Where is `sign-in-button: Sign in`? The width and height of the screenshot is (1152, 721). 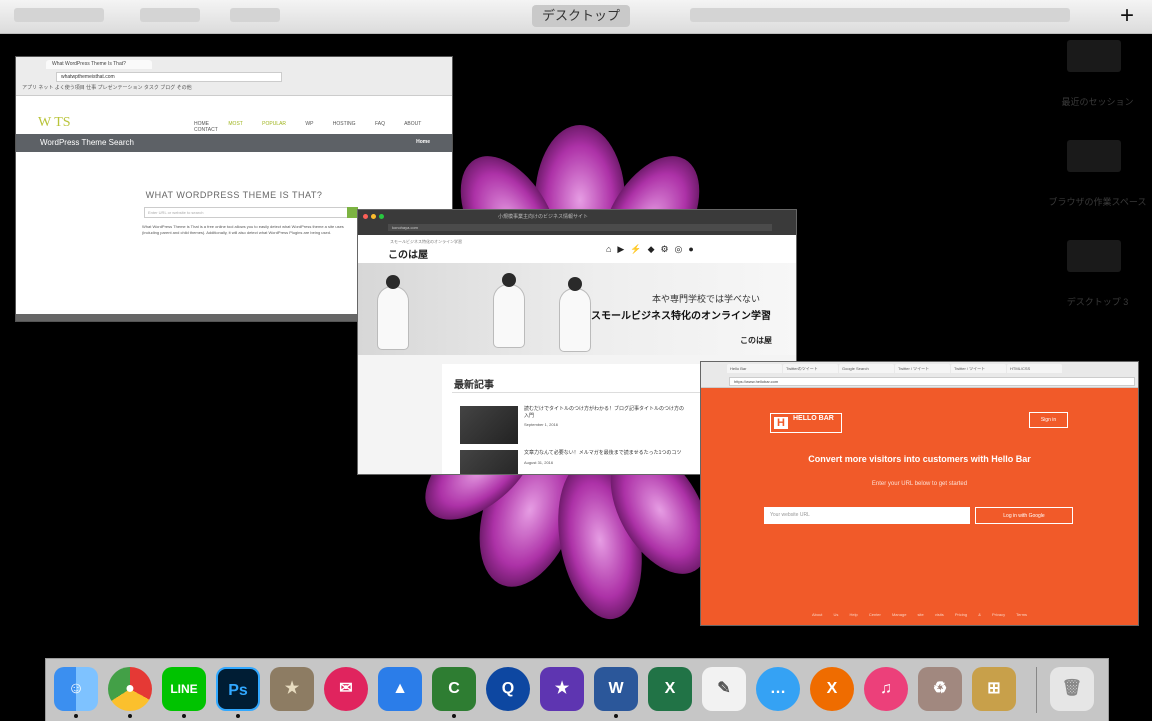
sign-in-button: Sign in is located at coordinates (1048, 420).